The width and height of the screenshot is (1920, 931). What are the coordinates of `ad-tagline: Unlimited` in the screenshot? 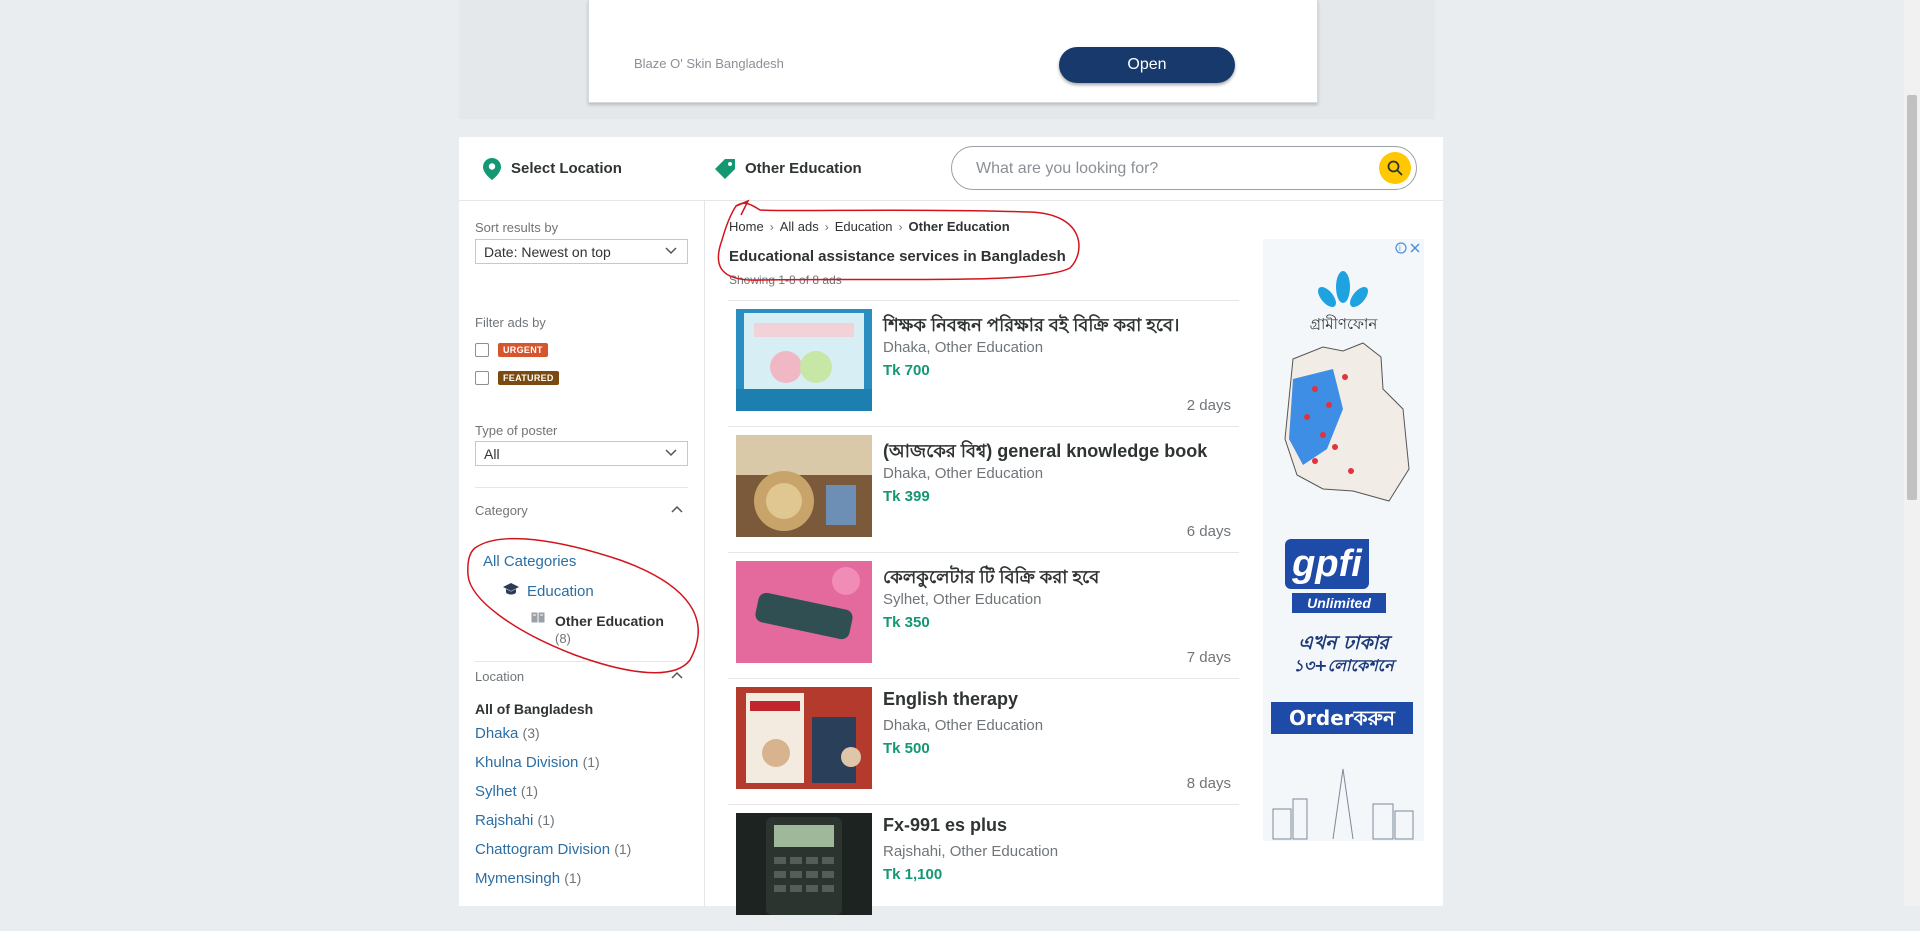 It's located at (1339, 603).